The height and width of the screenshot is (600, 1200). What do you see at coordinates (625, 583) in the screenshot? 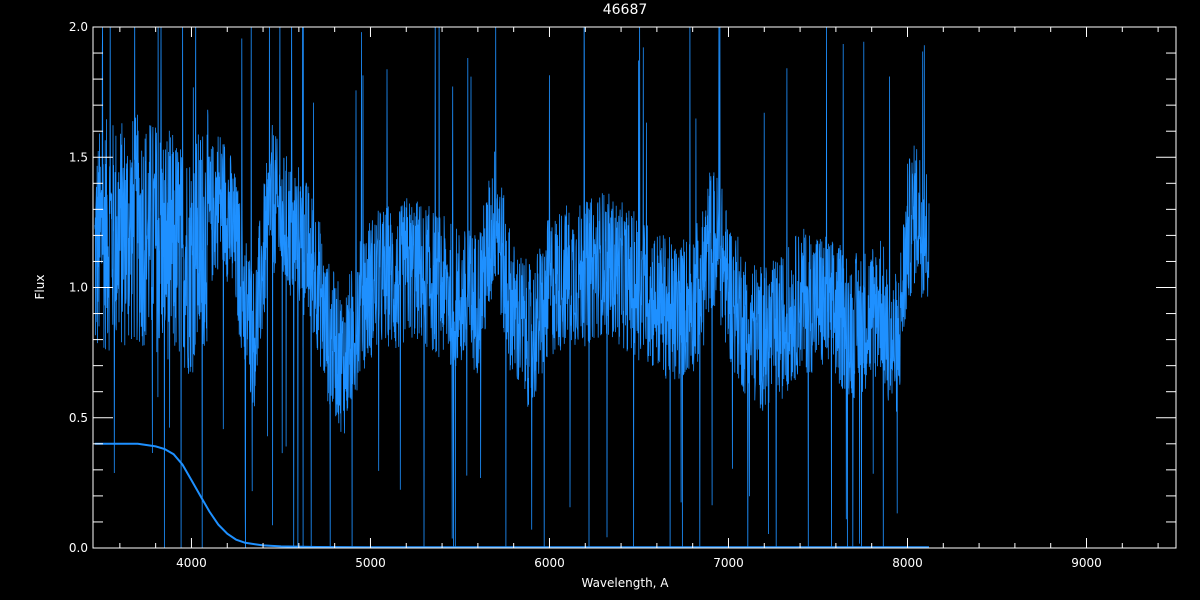
I see `x-axis-label: Wavelength, A` at bounding box center [625, 583].